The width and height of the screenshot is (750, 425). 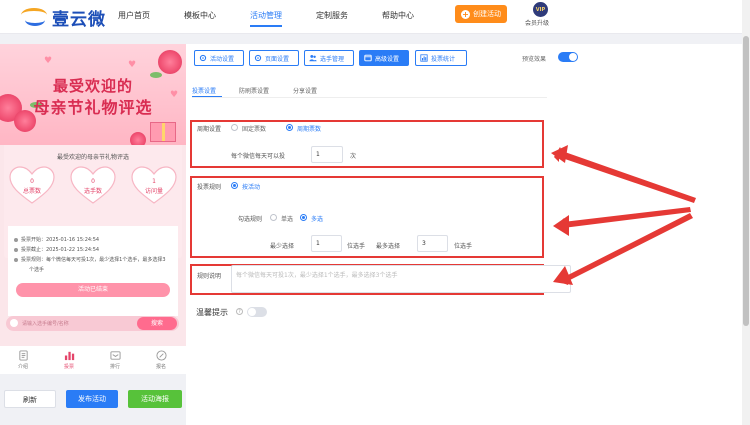 I want to click on logo-text: 壹云微, so click(x=79, y=19).